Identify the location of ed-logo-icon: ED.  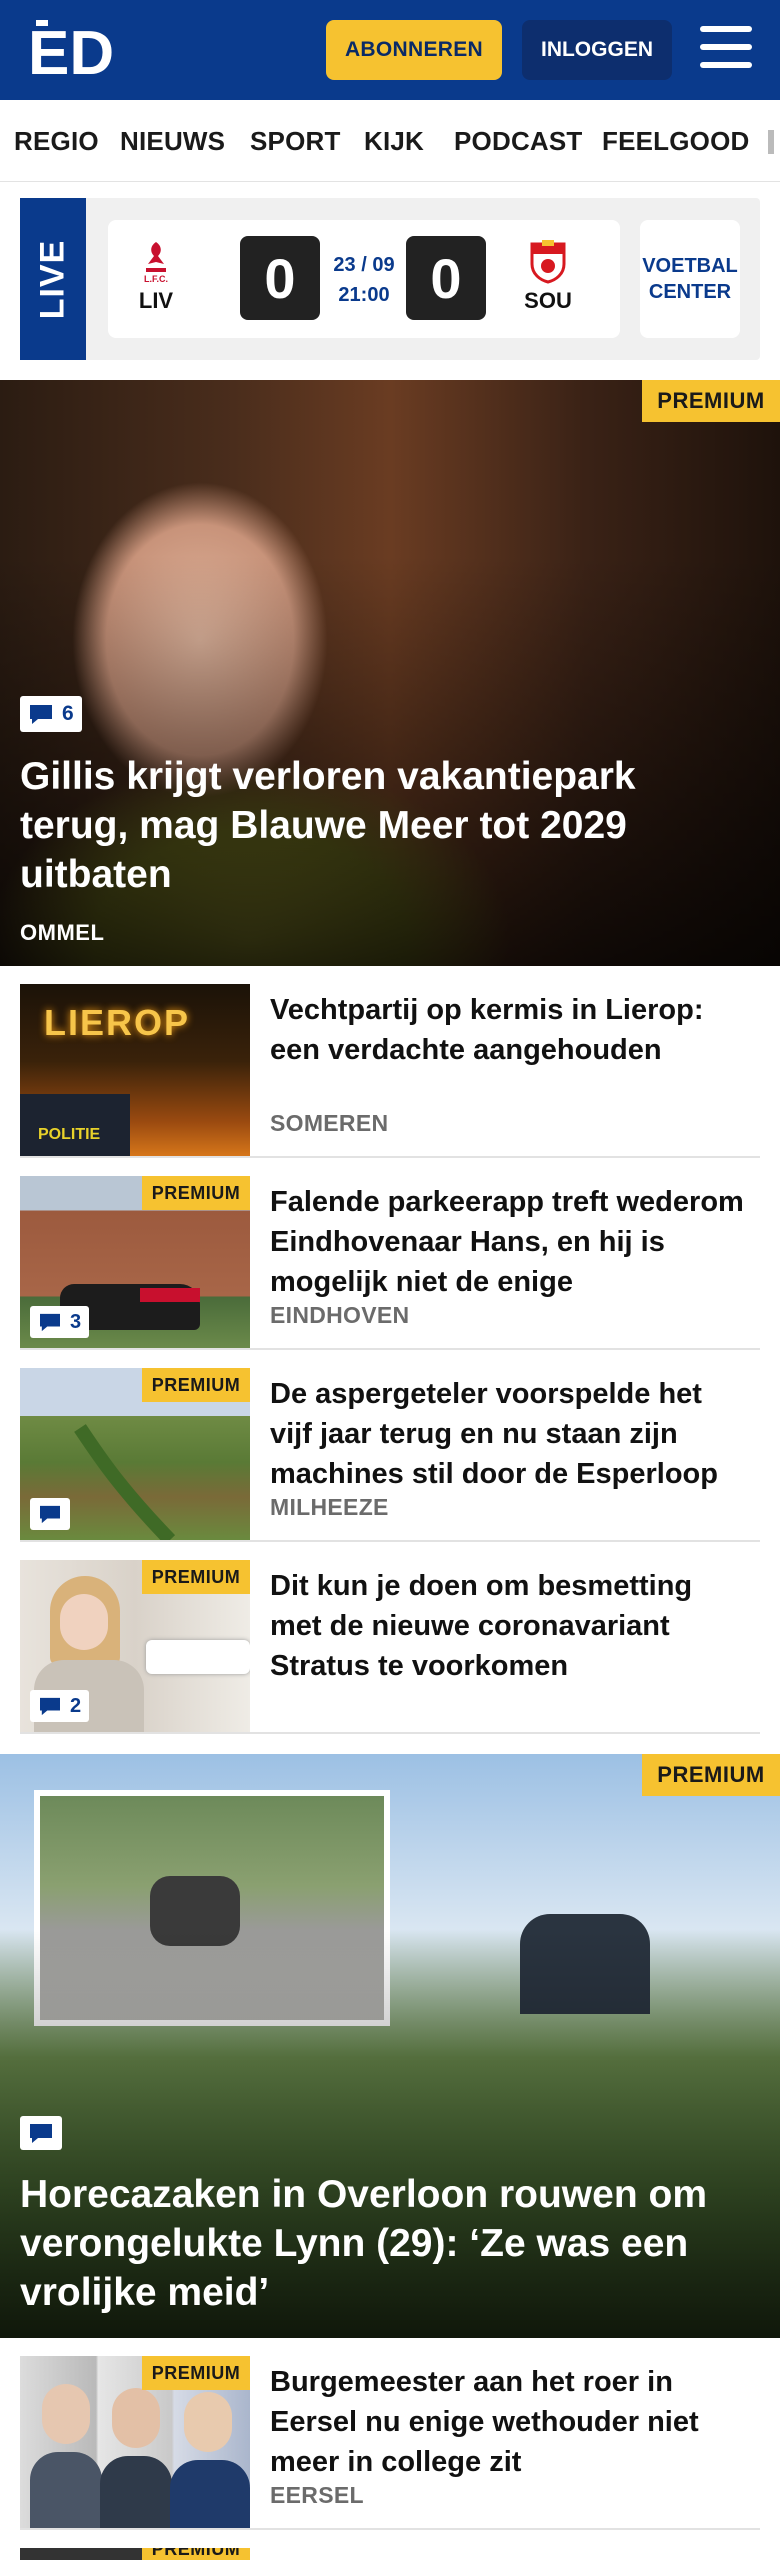
(71, 53).